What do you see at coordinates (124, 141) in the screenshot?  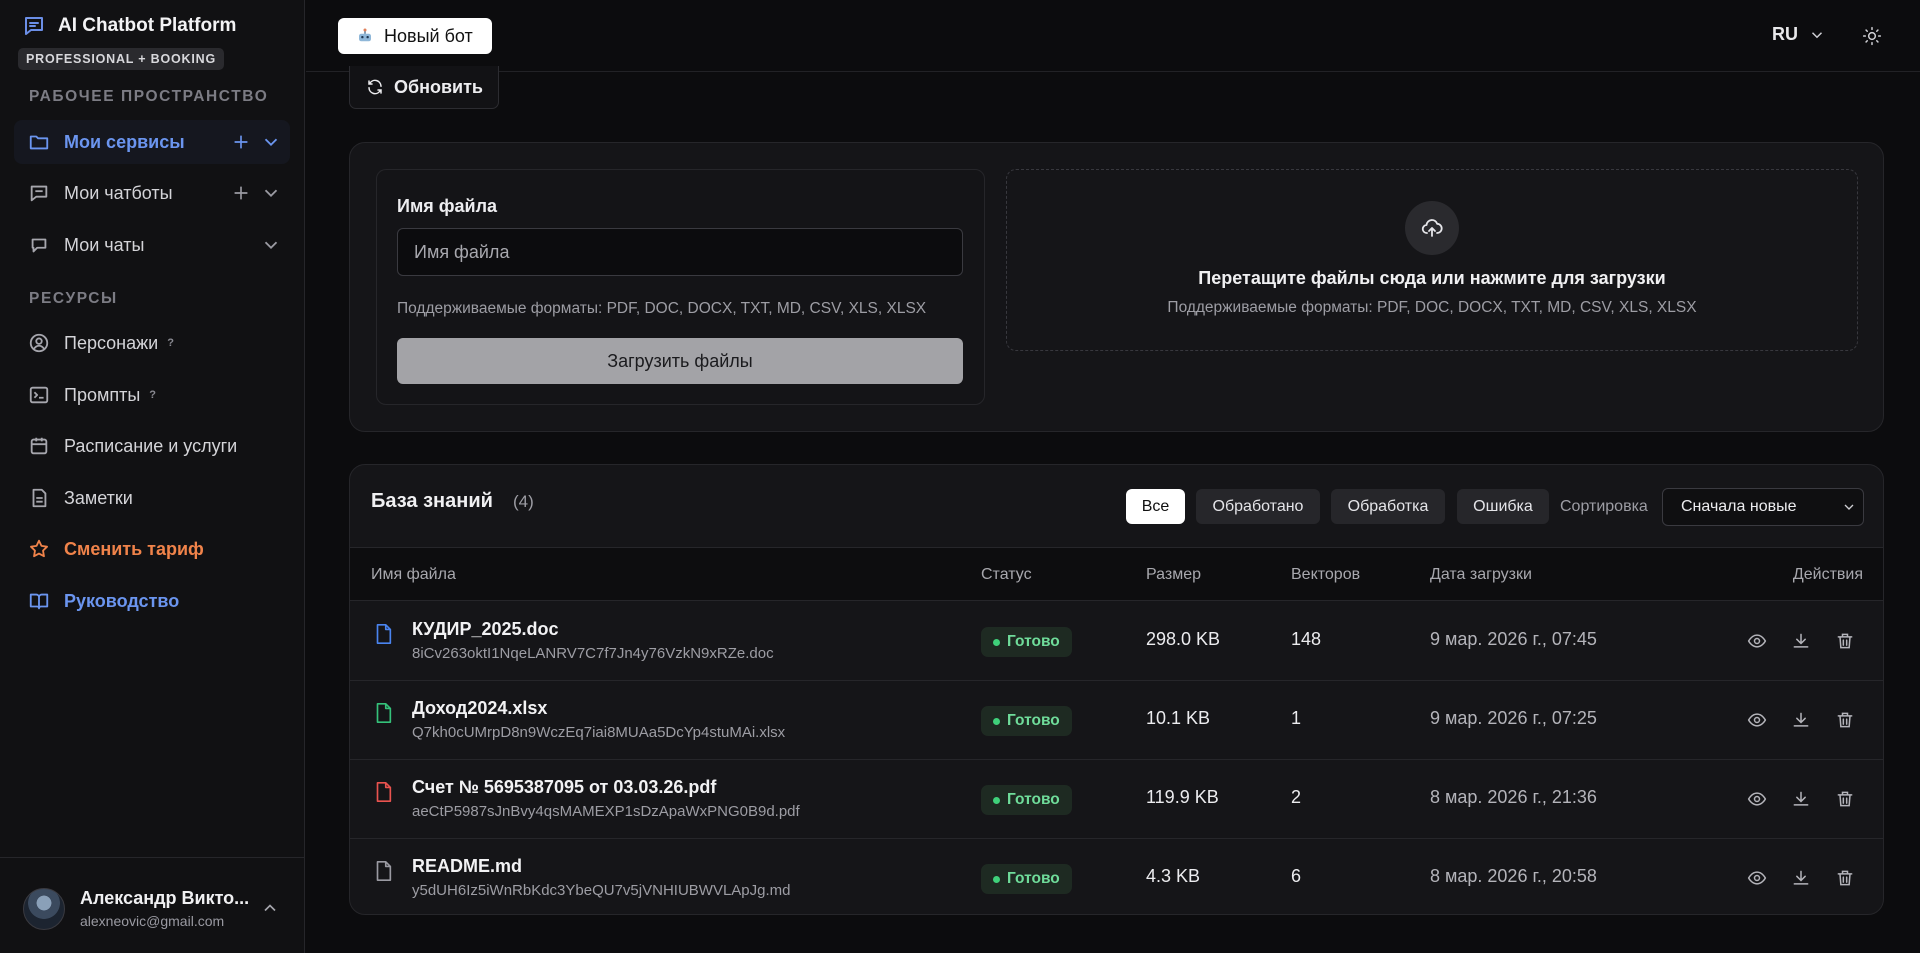 I see `sidebar-item-label: Мои сервисы` at bounding box center [124, 141].